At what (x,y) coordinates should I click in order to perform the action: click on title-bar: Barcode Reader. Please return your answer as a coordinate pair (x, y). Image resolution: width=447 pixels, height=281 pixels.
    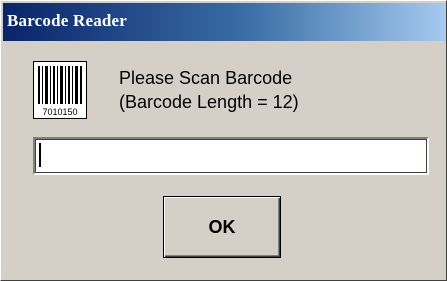
    Looking at the image, I should click on (224, 22).